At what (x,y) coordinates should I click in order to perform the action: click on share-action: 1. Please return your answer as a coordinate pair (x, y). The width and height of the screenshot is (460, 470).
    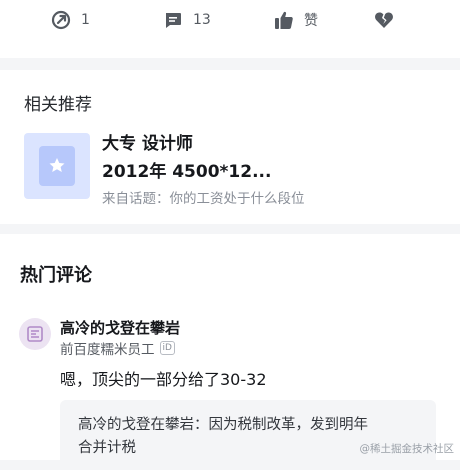
    Looking at the image, I should click on (70, 20).